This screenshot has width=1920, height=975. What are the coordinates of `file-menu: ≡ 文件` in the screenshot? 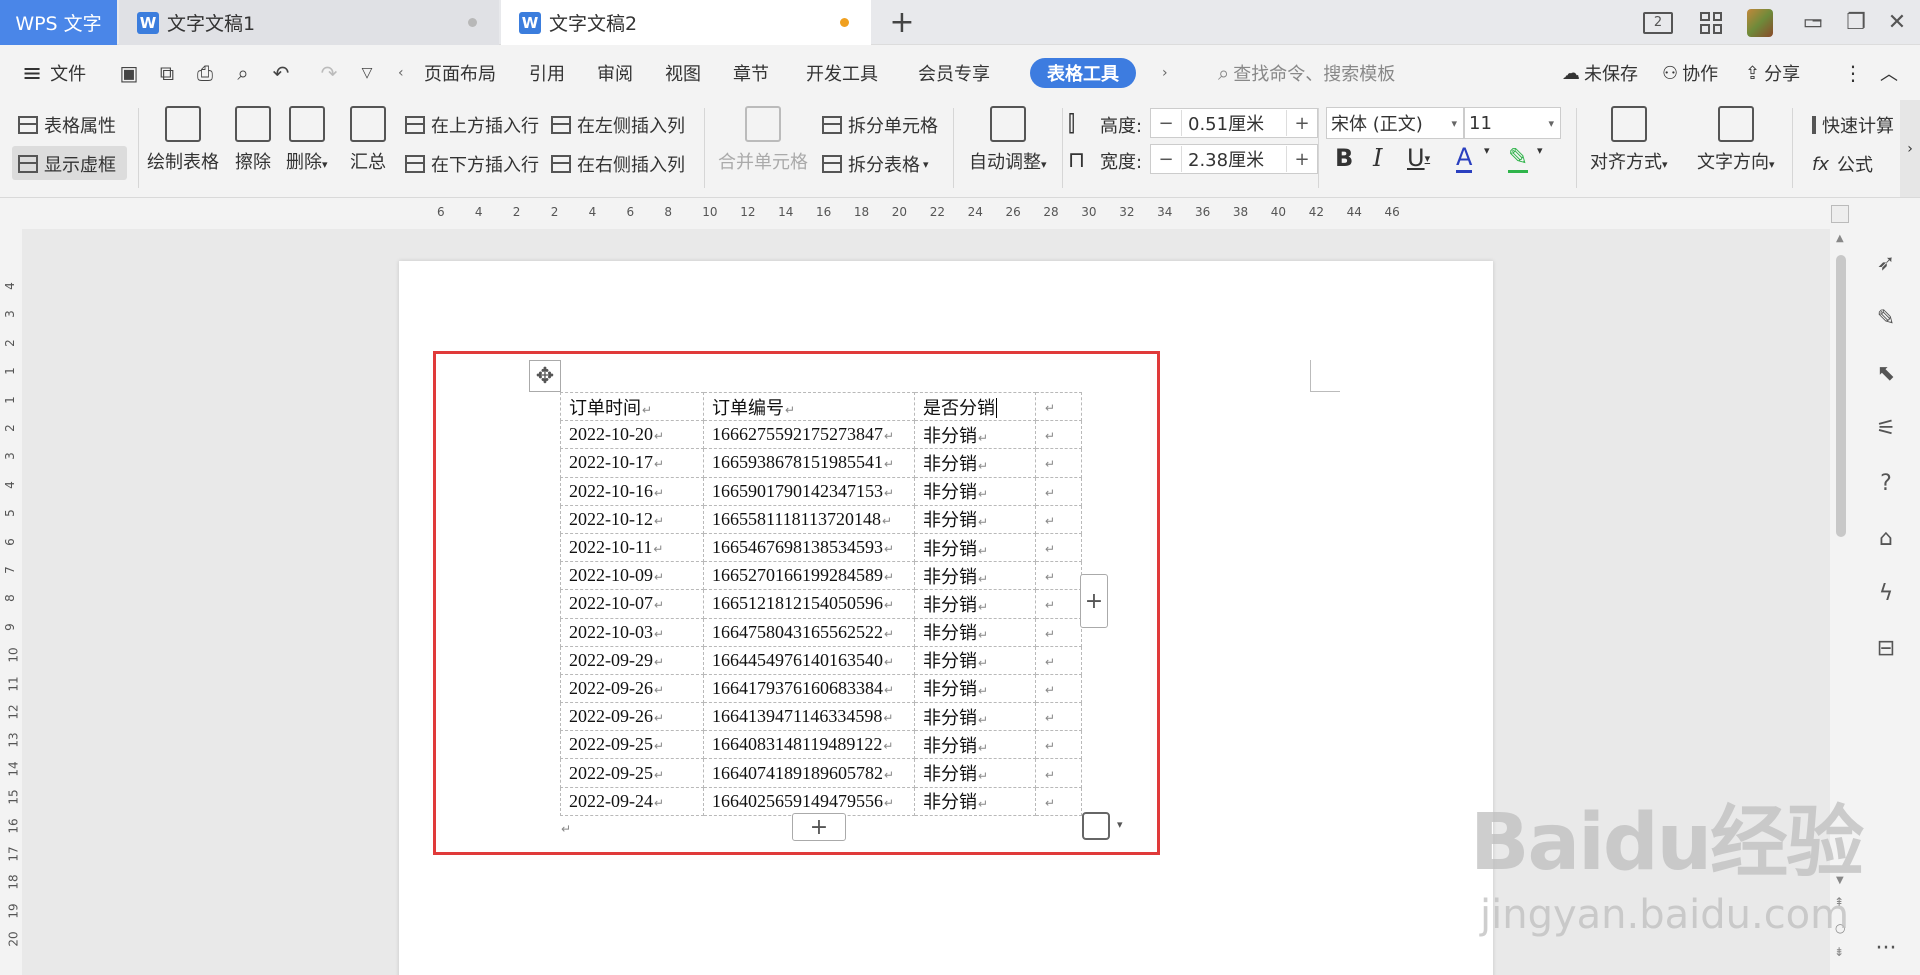 It's located at (54, 73).